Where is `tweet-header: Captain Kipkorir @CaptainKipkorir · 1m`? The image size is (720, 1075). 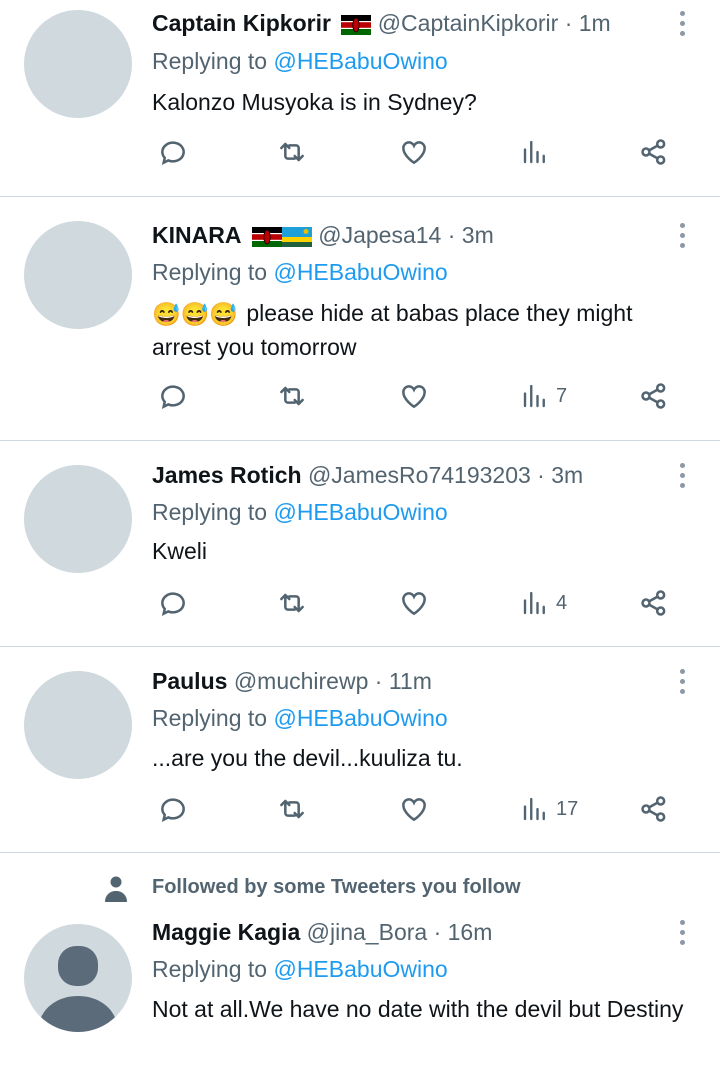
tweet-header: Captain Kipkorir @CaptainKipkorir · 1m is located at coordinates (381, 23).